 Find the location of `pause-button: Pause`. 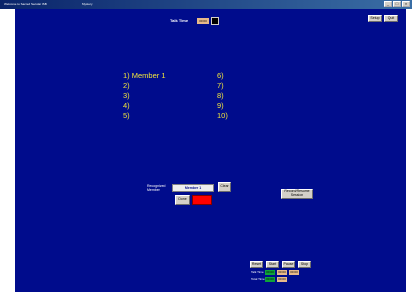

pause-button: Pause is located at coordinates (288, 264).